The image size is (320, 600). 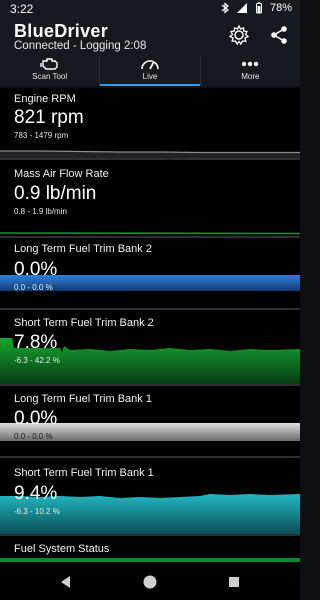 I want to click on gauge-title: Long Term Fuel Trim Bank 2, so click(x=83, y=249).